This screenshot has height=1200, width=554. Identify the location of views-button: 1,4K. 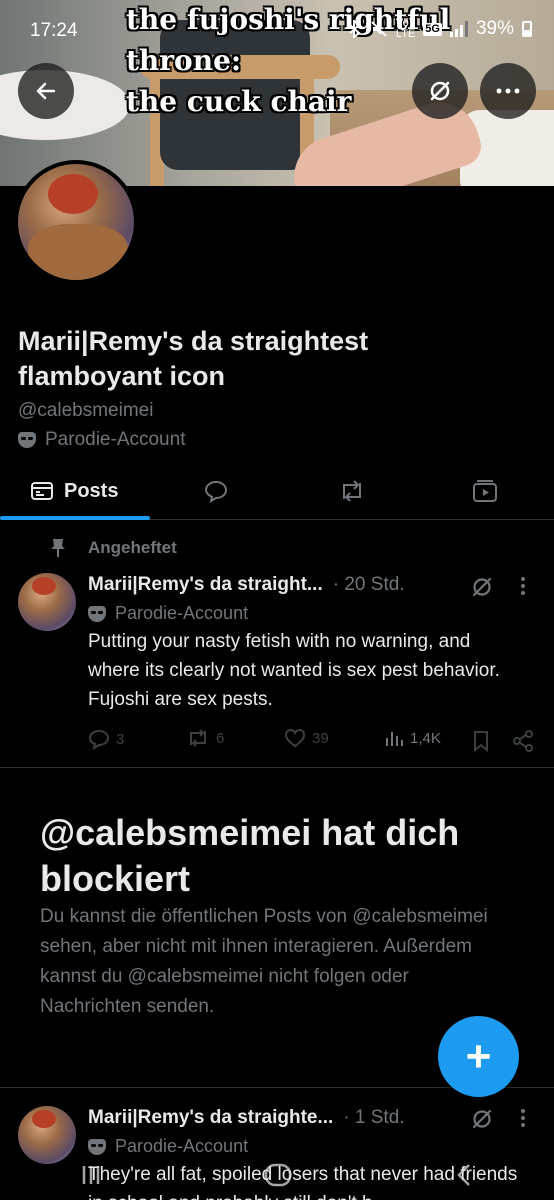
(412, 738).